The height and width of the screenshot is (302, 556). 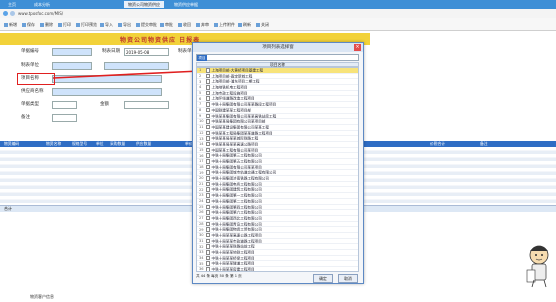 I want to click on upload-button: 上传附件, so click(x=224, y=24).